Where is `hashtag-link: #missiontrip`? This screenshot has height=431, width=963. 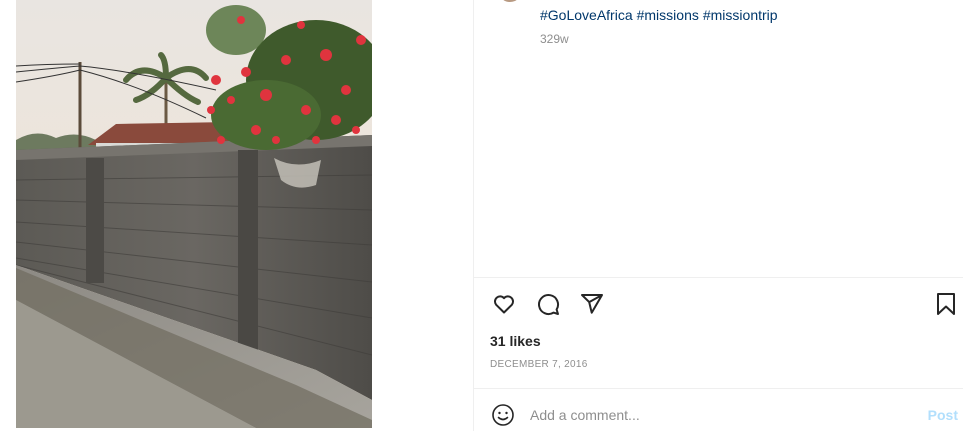
hashtag-link: #missiontrip is located at coordinates (740, 15).